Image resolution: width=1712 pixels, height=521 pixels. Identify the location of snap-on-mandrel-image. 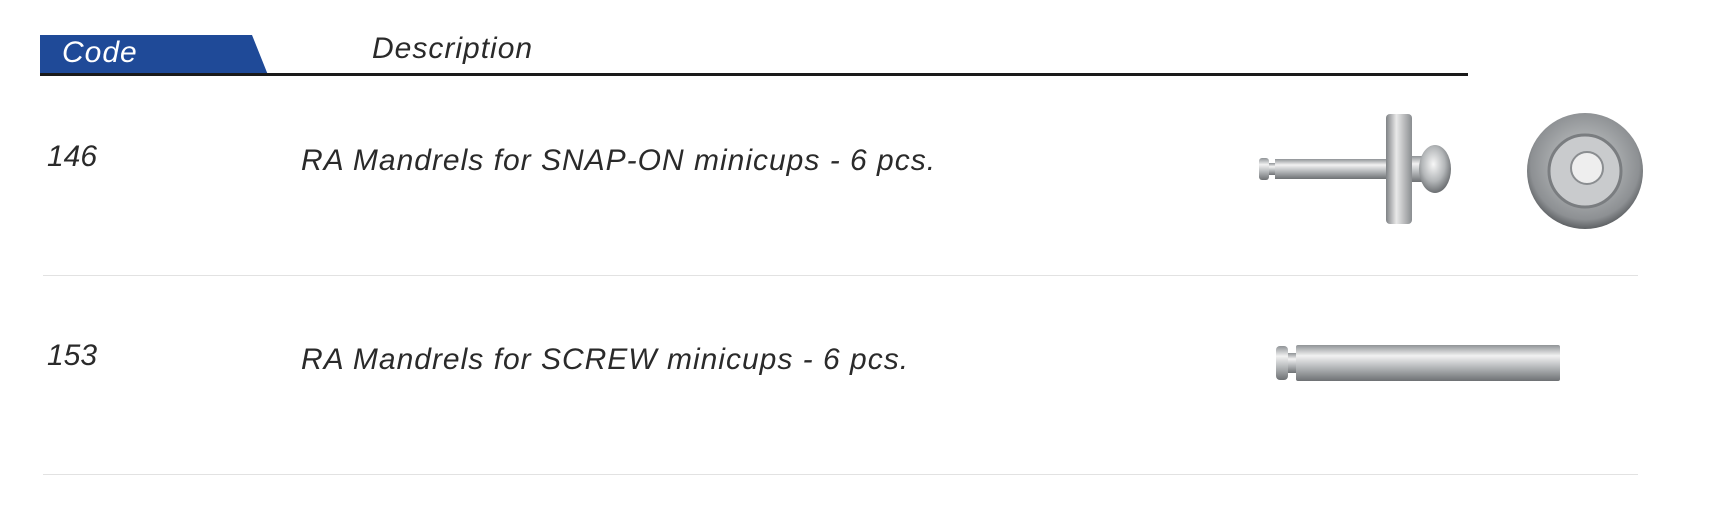
(1451, 171).